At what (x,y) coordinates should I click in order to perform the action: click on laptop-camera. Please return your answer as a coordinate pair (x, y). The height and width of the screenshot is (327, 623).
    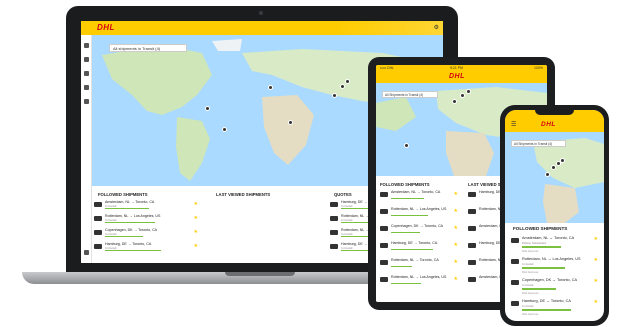
    Looking at the image, I should click on (261, 13).